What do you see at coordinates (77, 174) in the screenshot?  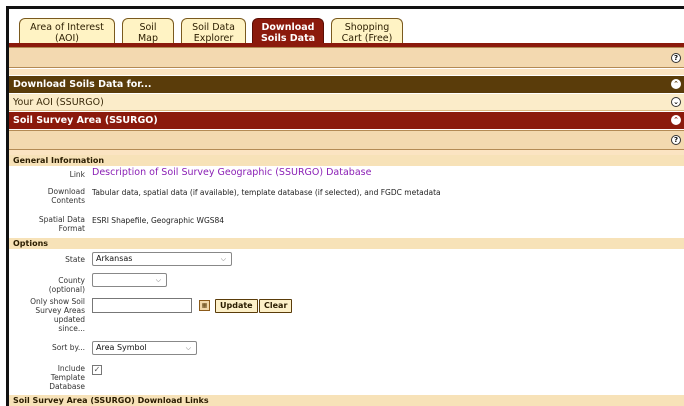 I see `link-label: Link` at bounding box center [77, 174].